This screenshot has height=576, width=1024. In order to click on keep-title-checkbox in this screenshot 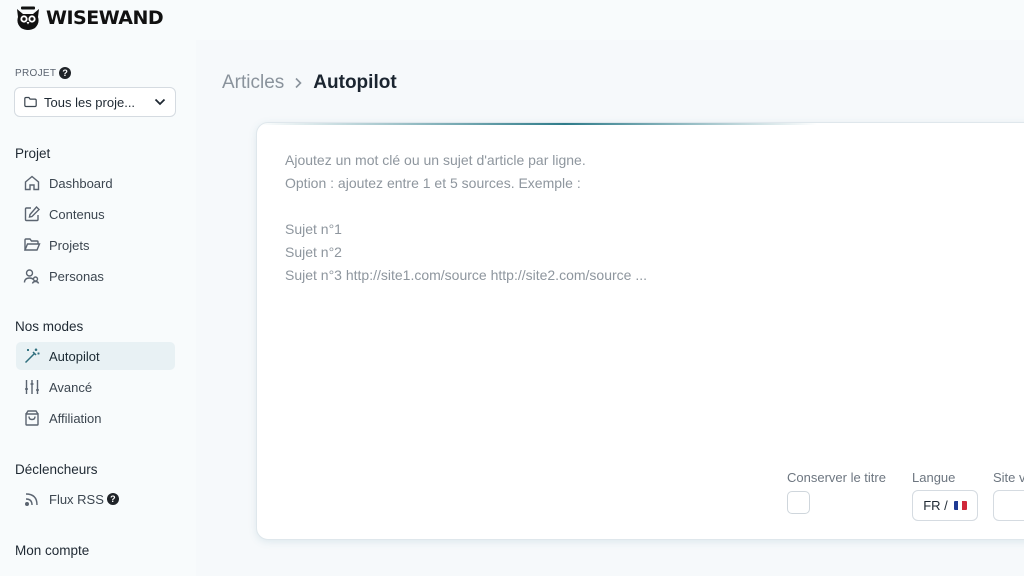, I will do `click(798, 502)`.